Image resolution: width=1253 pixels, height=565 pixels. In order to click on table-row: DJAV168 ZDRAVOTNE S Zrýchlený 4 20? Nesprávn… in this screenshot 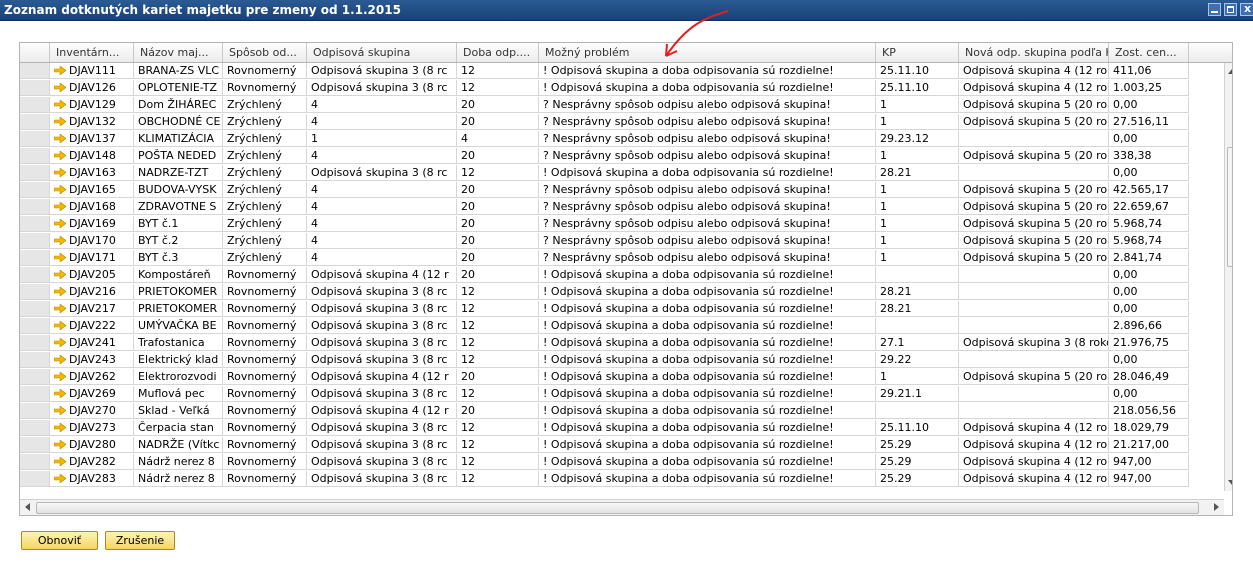, I will do `click(622, 207)`.